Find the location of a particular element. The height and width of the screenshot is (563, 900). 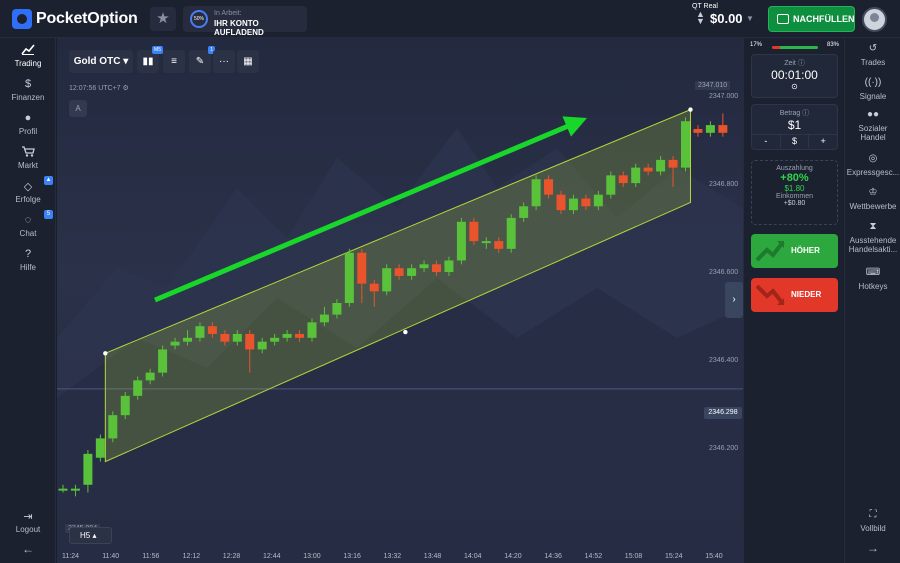

top-up-button: NACHFÜLLEN is located at coordinates (811, 19).